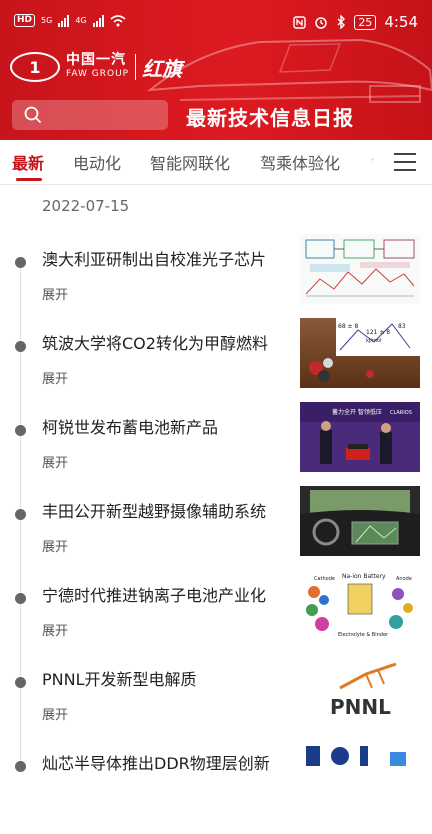 This screenshot has width=432, height=834. I want to click on alarm-icon, so click(321, 23).